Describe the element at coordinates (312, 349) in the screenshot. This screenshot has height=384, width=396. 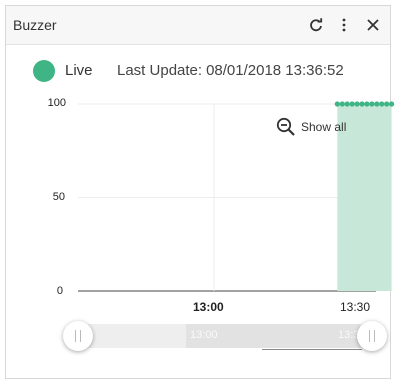
I see `slider-underline` at that location.